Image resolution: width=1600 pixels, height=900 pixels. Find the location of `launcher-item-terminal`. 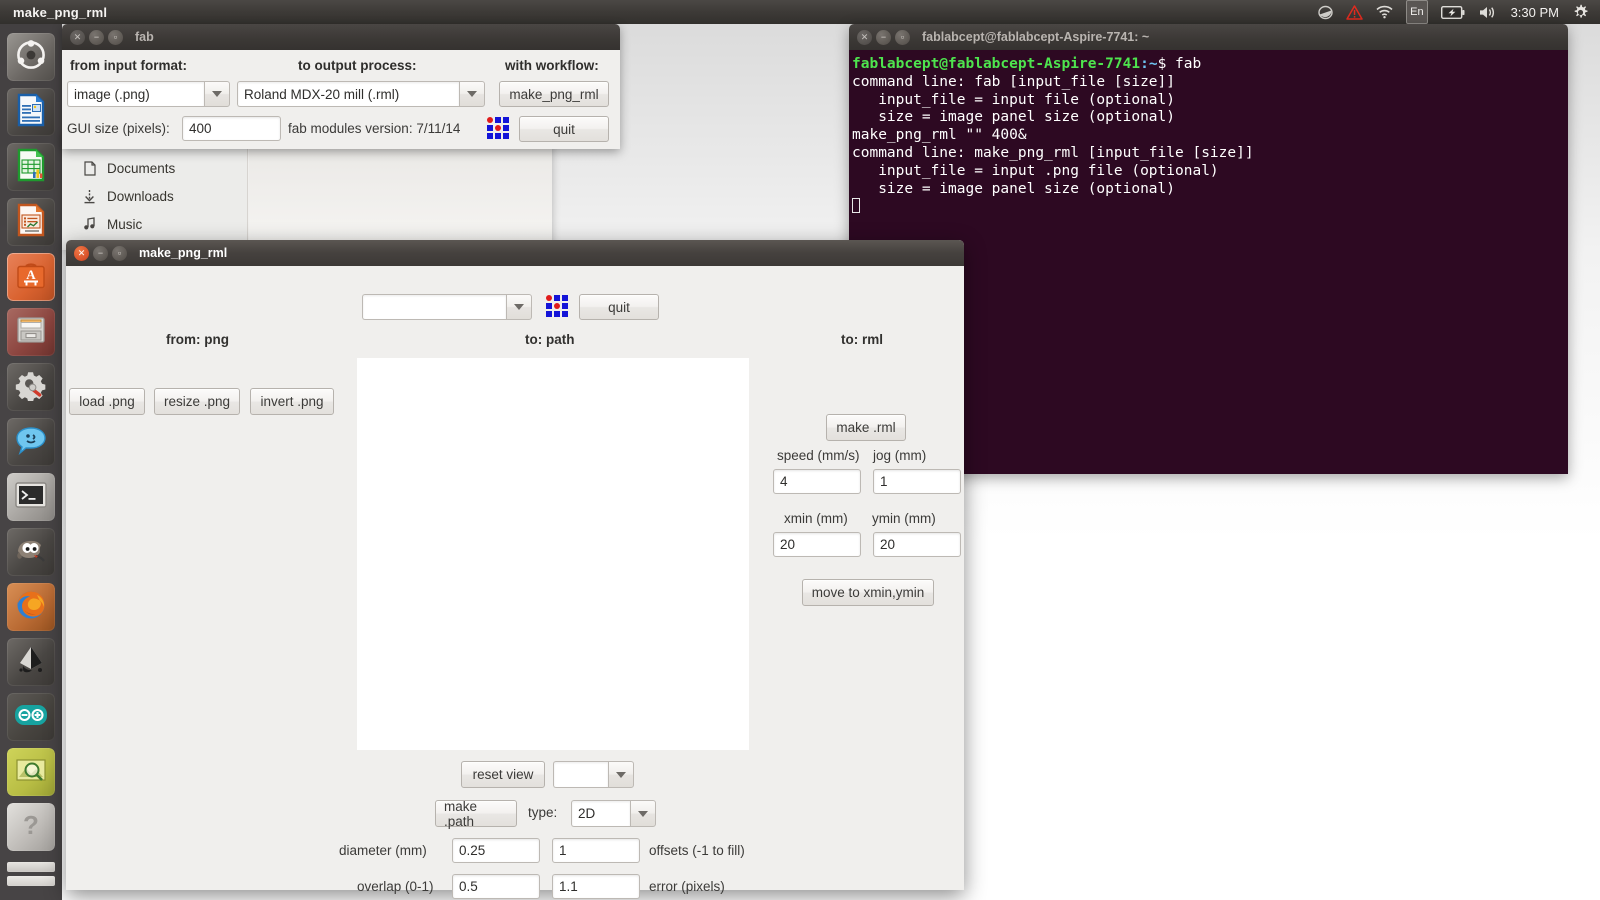

launcher-item-terminal is located at coordinates (31, 497).